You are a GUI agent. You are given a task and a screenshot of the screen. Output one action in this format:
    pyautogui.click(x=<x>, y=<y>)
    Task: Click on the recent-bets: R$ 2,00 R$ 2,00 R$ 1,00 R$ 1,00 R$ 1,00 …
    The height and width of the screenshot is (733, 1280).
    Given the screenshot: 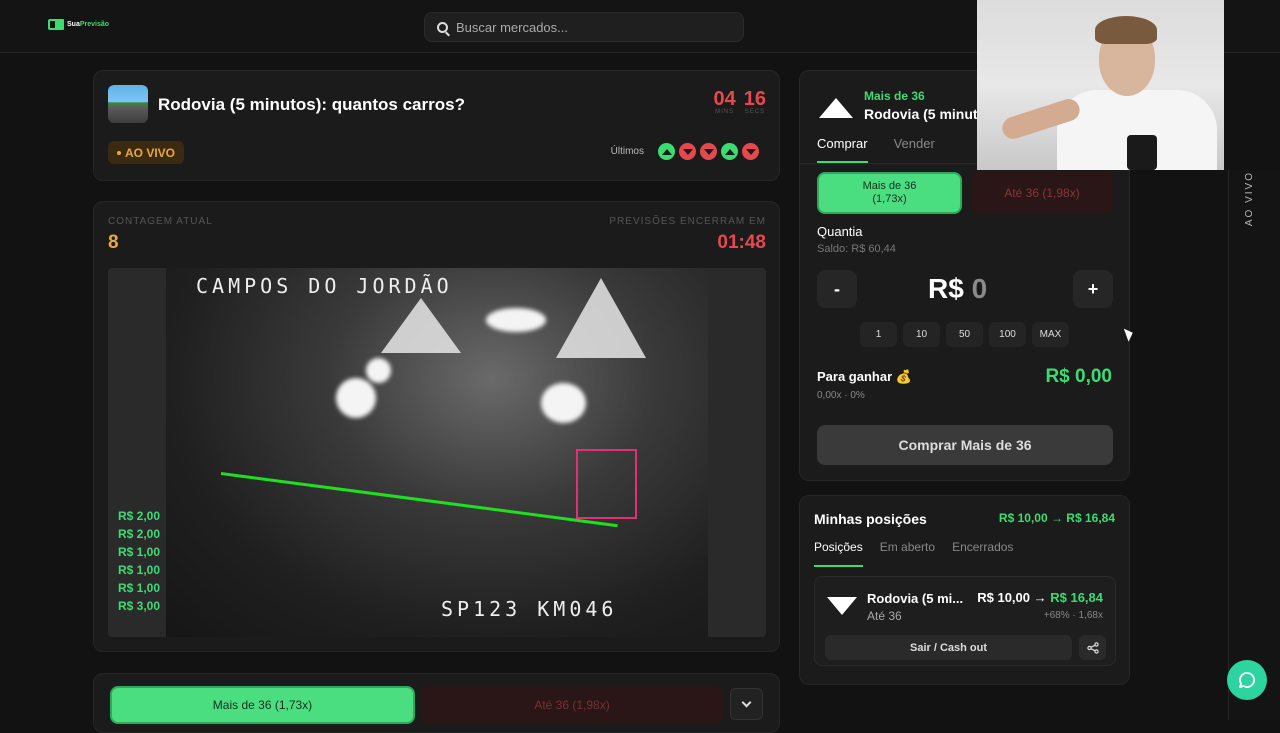 What is the action you would take?
    pyautogui.click(x=139, y=561)
    